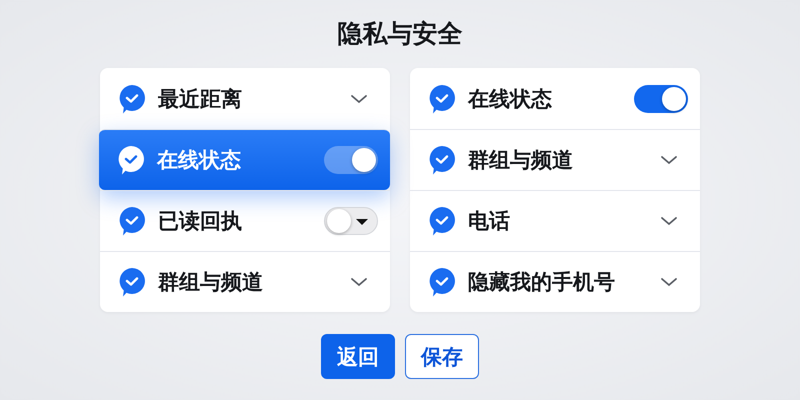  Describe the element at coordinates (400, 34) in the screenshot. I see `dialog-title: 隐私与安全` at that location.